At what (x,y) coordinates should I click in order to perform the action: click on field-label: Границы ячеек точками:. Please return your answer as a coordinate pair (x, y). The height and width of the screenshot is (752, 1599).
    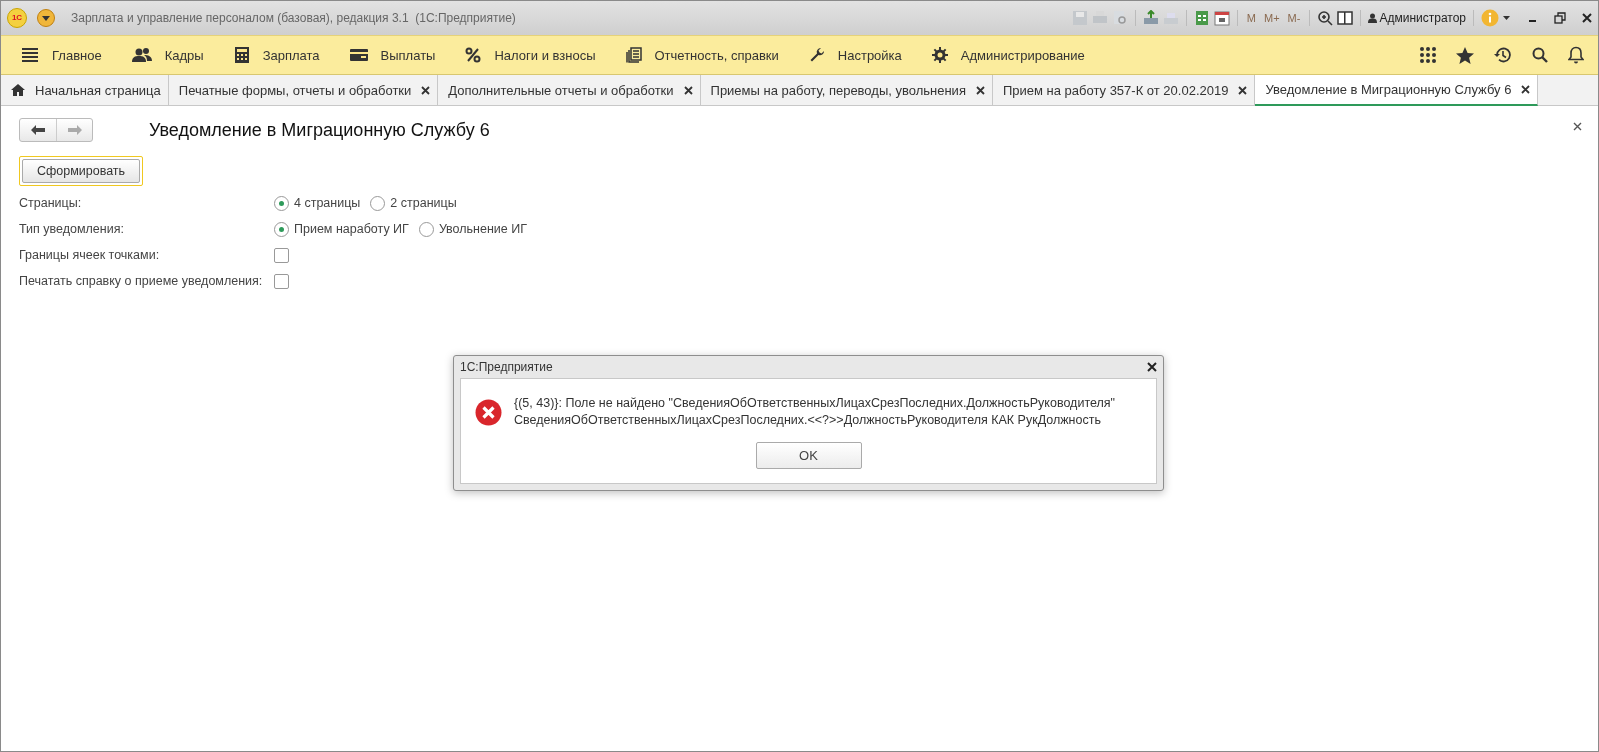
    Looking at the image, I should click on (90, 255).